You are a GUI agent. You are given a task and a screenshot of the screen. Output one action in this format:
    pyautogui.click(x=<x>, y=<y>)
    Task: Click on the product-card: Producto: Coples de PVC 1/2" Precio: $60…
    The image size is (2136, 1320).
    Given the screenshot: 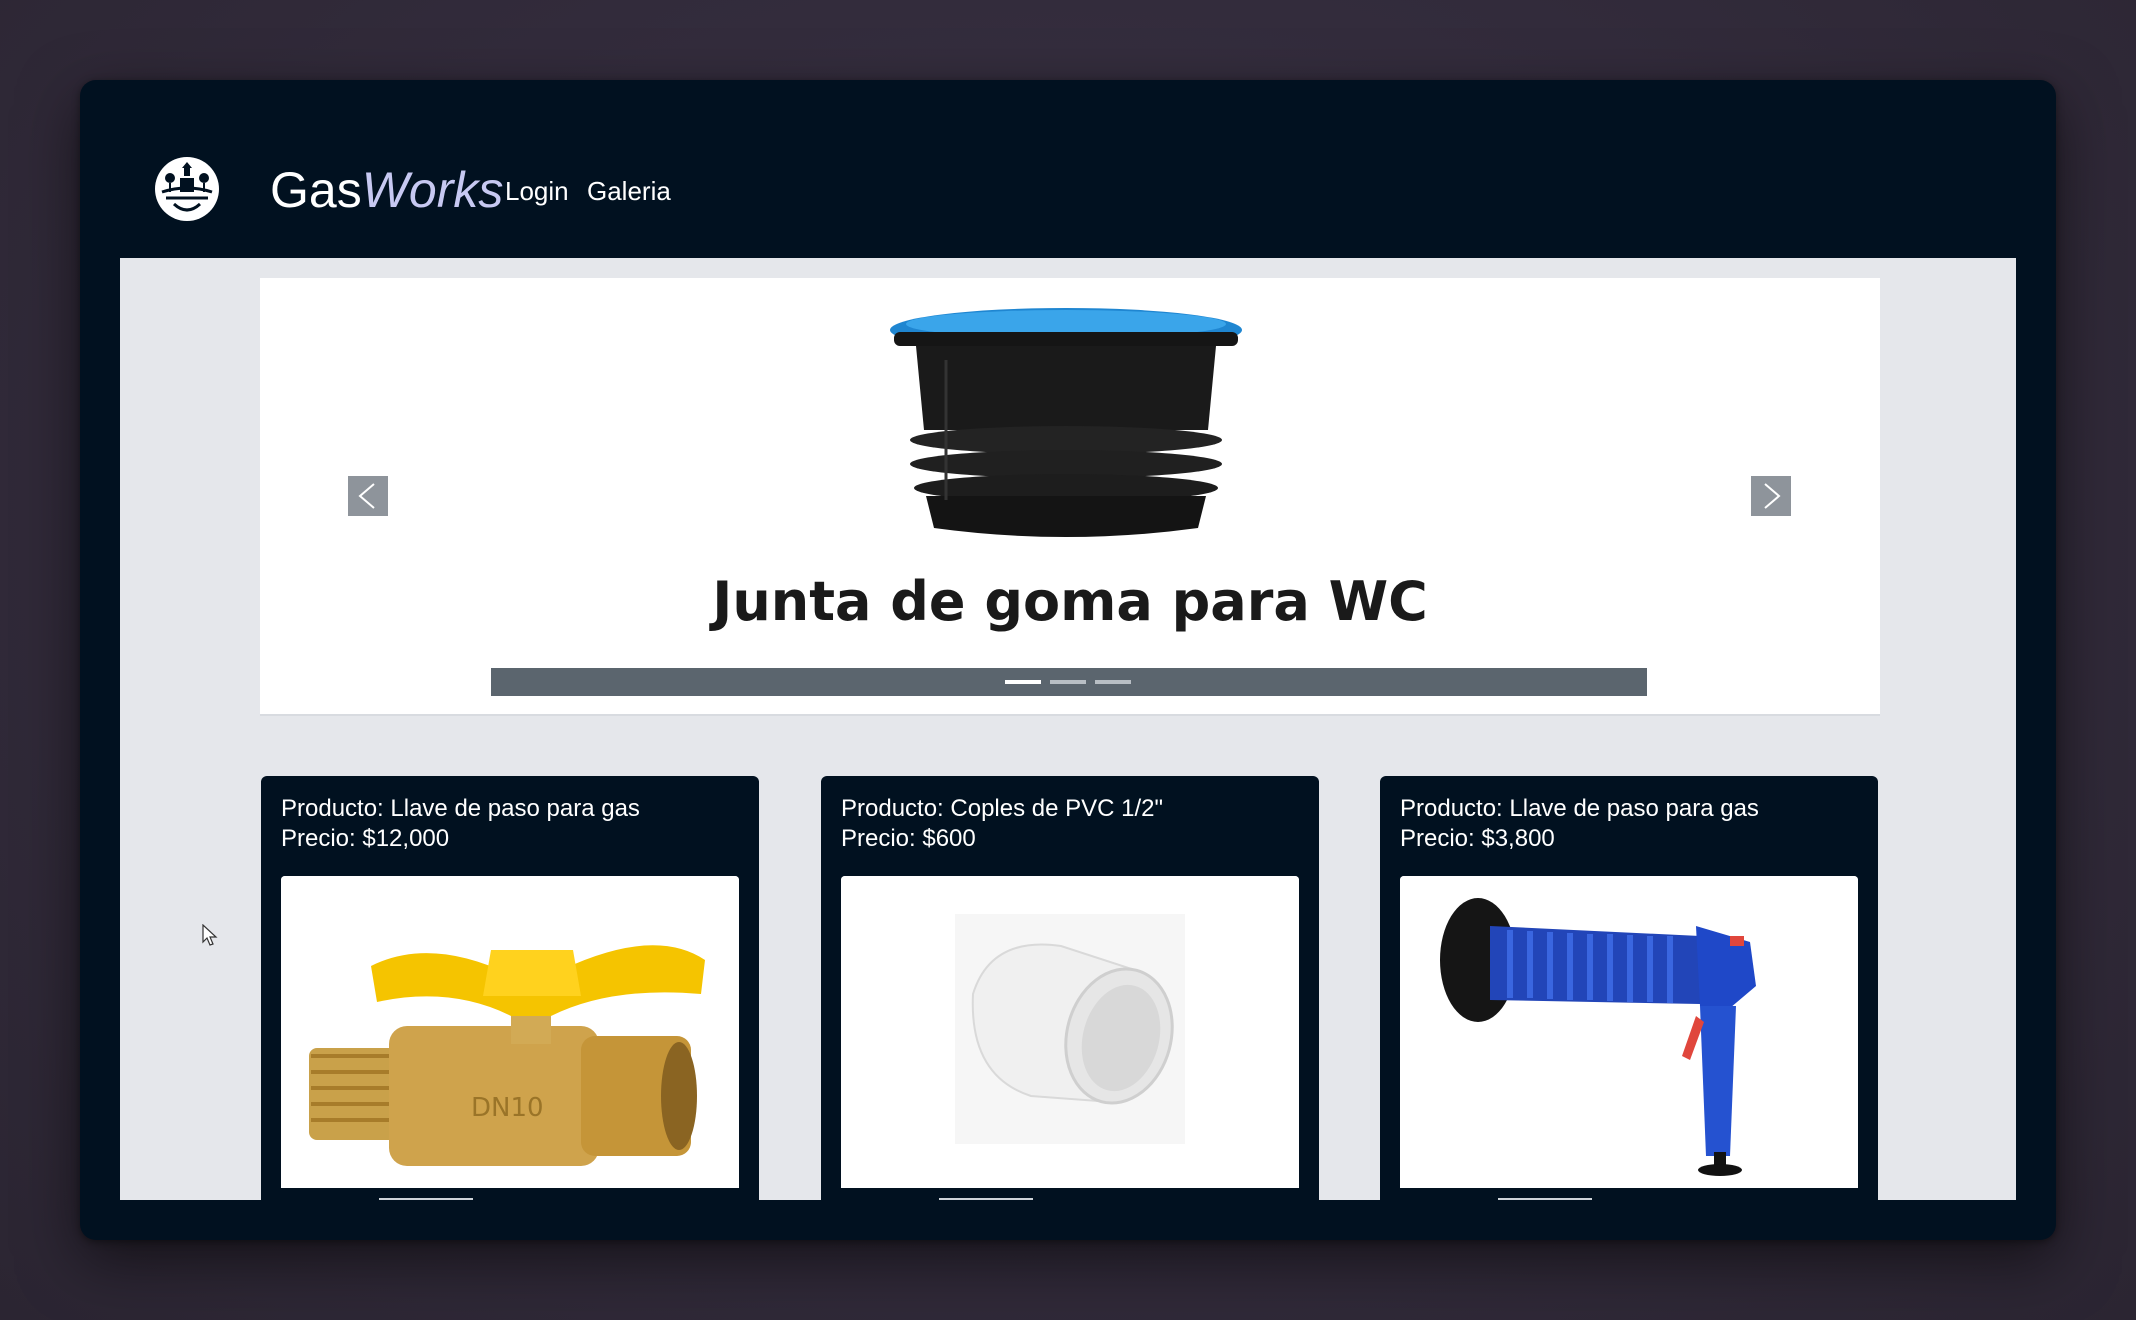 What is the action you would take?
    pyautogui.click(x=1070, y=988)
    